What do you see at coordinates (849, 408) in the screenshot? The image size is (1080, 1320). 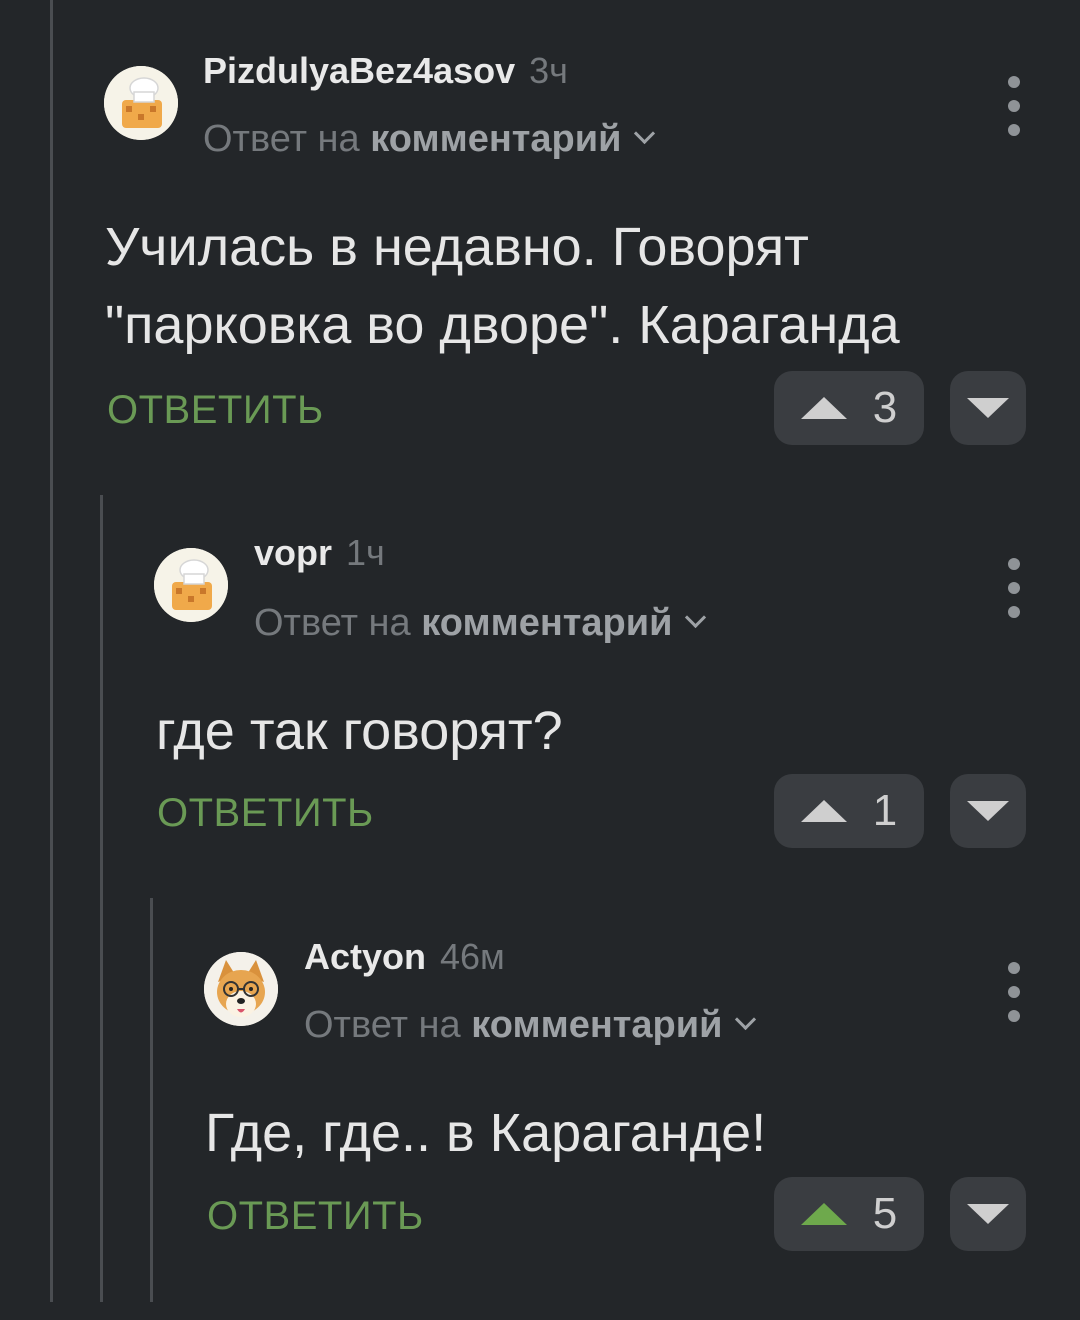 I see `upvote-button: 3` at bounding box center [849, 408].